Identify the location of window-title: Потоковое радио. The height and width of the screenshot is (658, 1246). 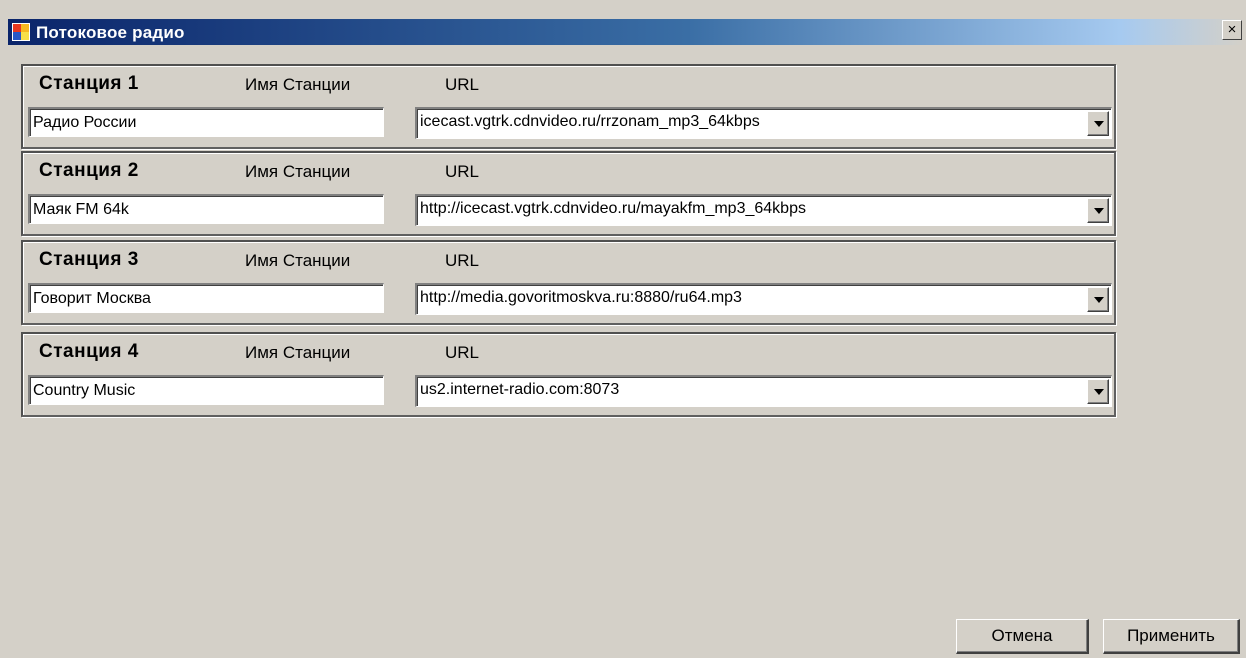
(110, 32).